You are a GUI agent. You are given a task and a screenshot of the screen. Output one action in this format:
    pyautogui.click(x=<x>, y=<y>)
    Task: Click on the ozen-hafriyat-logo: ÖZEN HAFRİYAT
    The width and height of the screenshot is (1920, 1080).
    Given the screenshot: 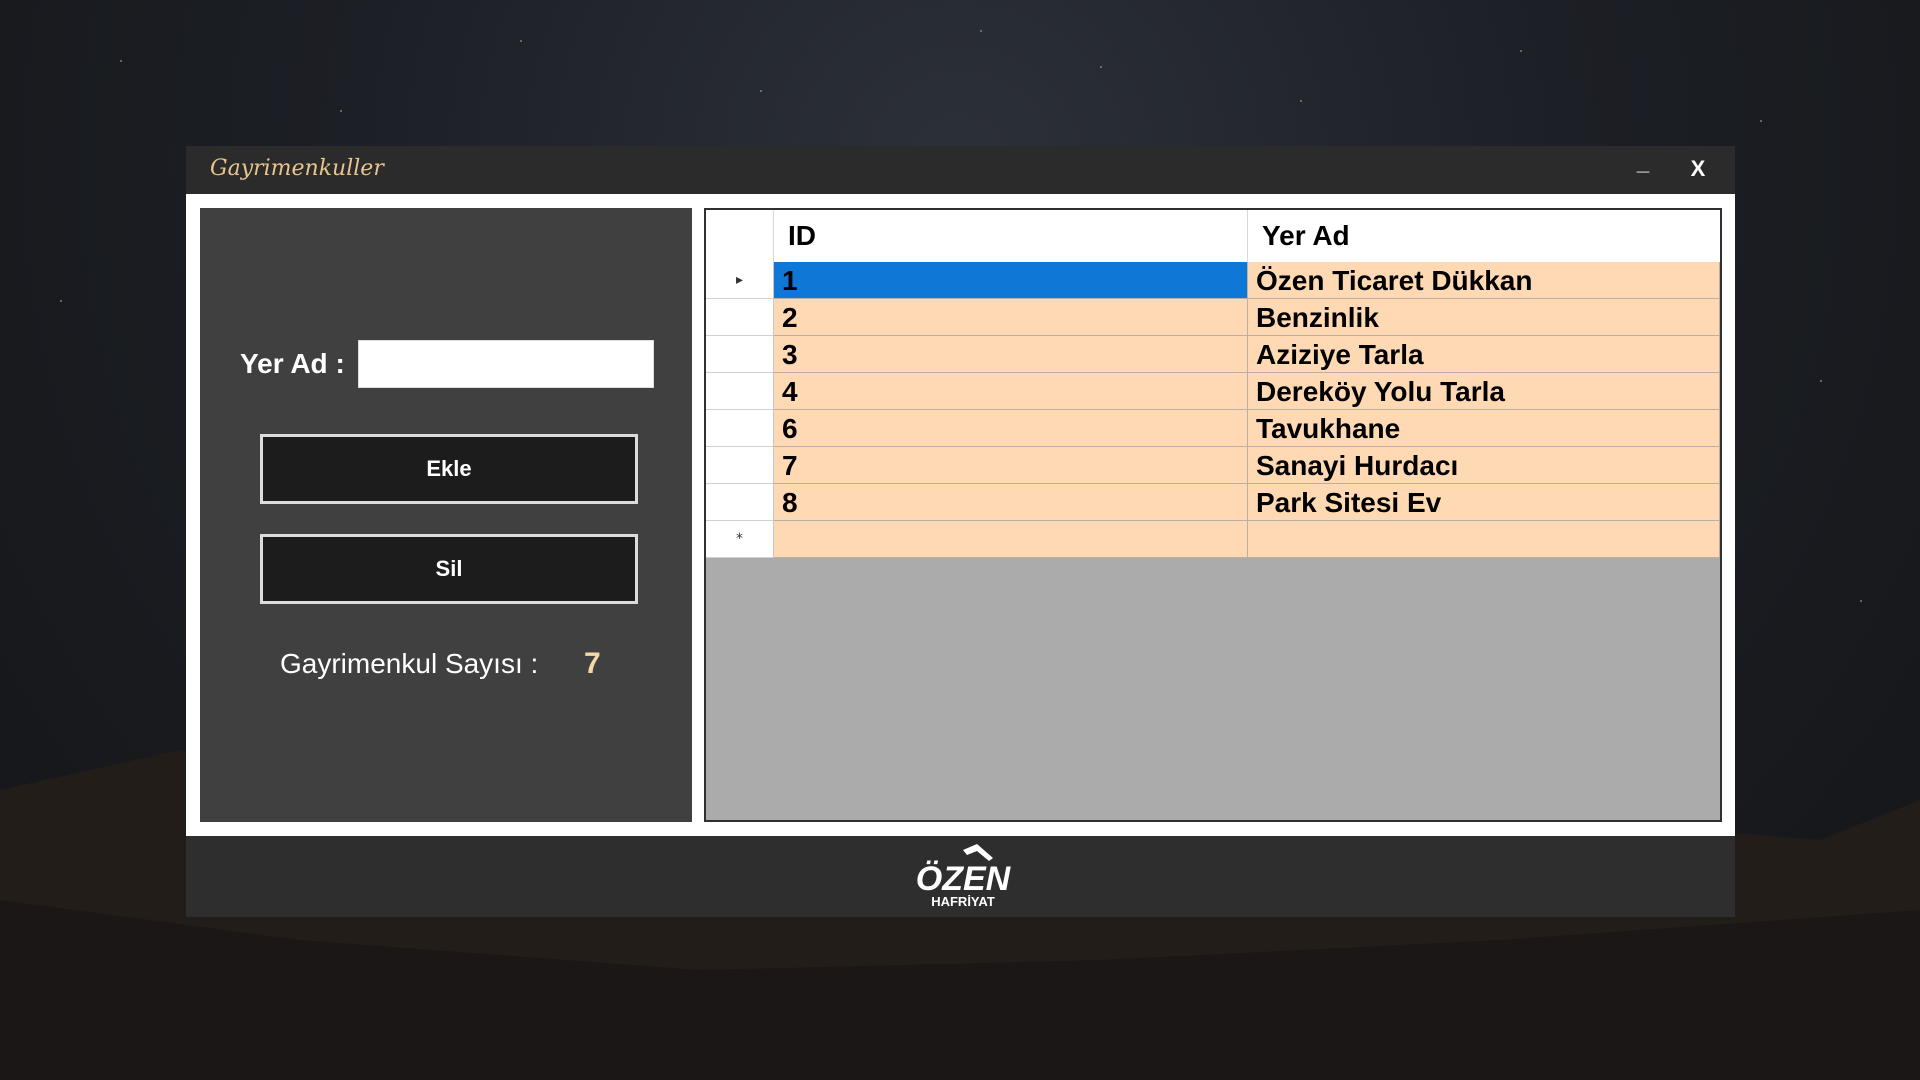 What is the action you would take?
    pyautogui.click(x=964, y=876)
    